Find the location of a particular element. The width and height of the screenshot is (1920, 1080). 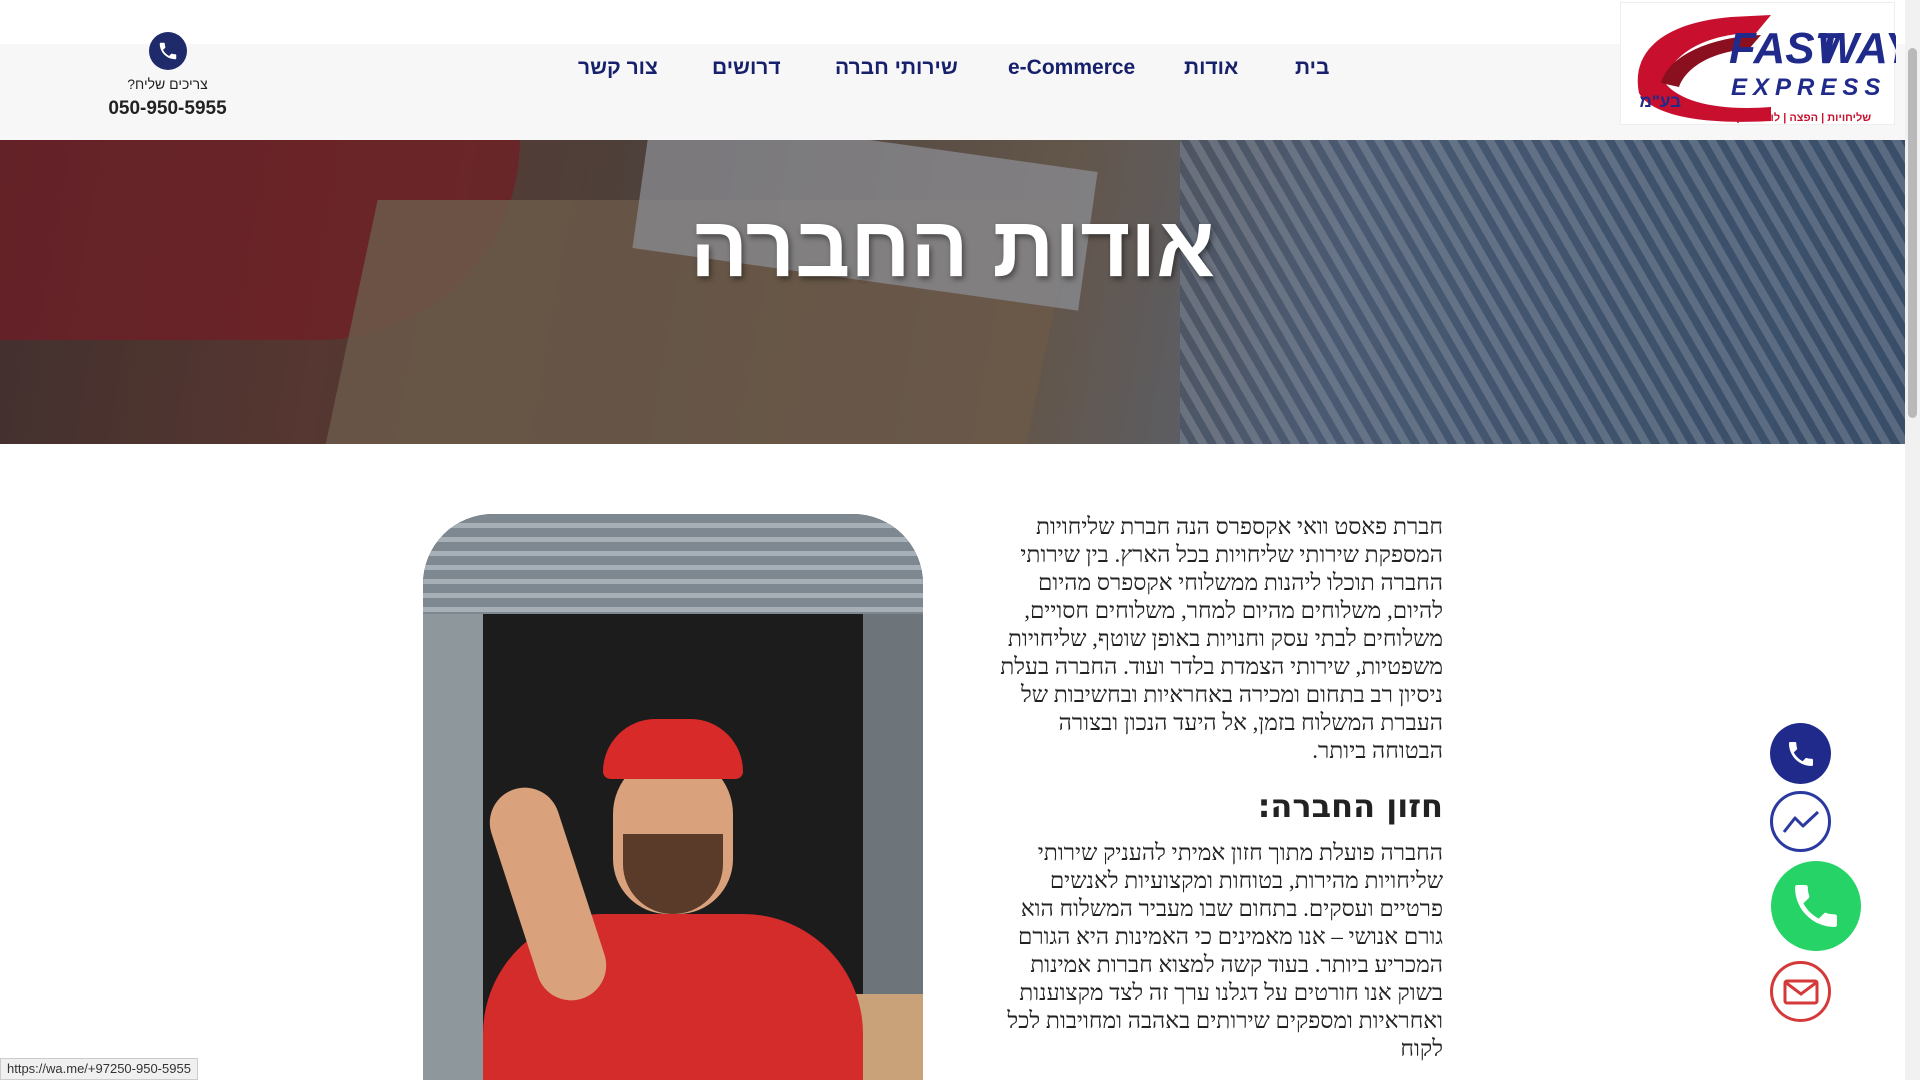

logo-word-way: WAY is located at coordinates (1856, 48).